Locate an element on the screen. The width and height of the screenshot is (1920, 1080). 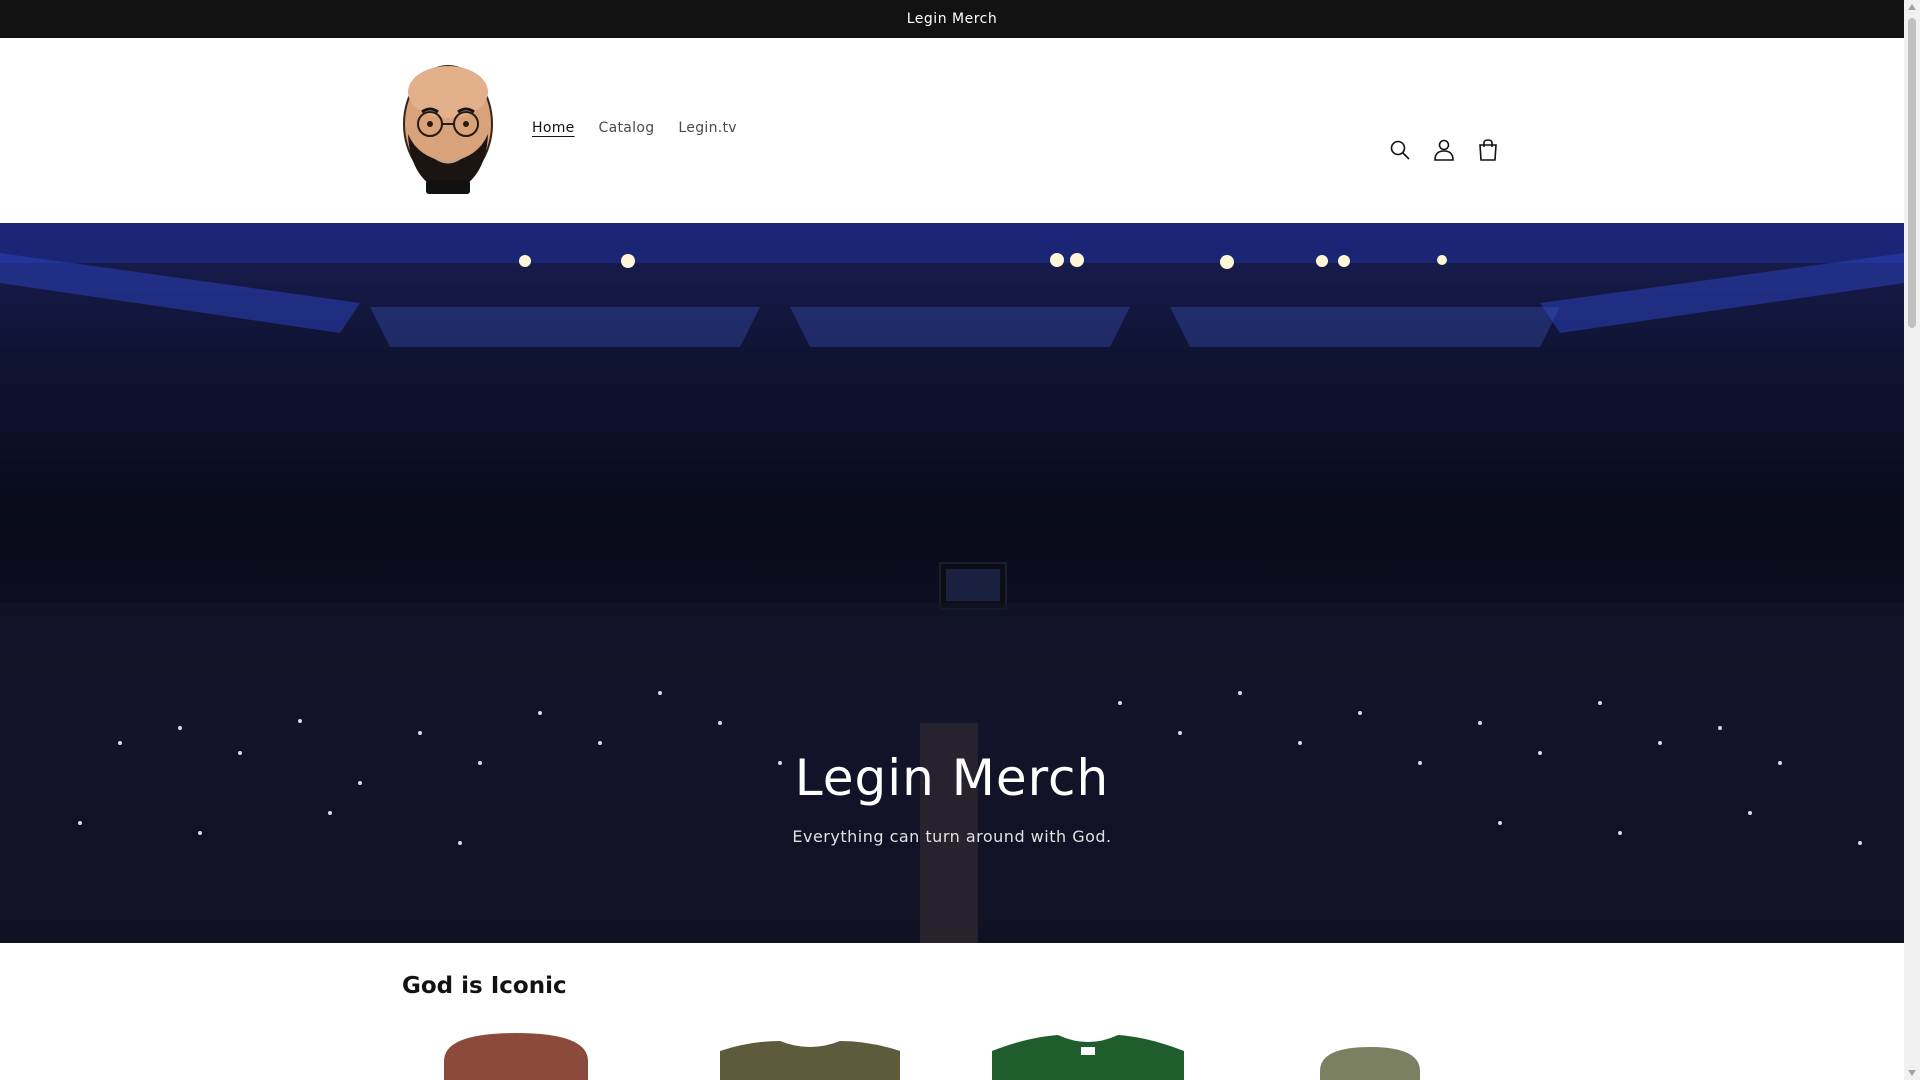
header-icons is located at coordinates (1444, 150).